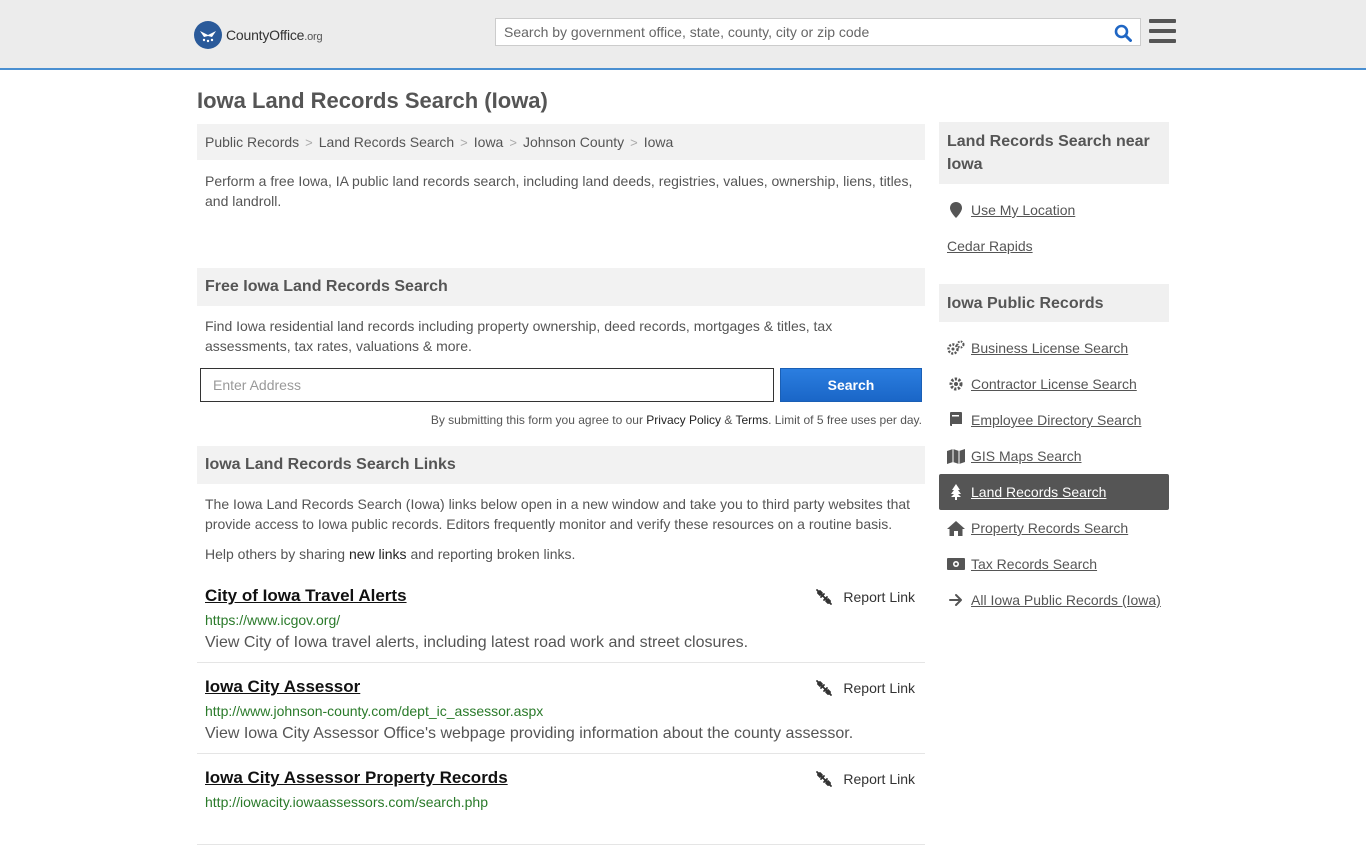 The height and width of the screenshot is (845, 1366). I want to click on breadcrumb-state: Iowa, so click(489, 142).